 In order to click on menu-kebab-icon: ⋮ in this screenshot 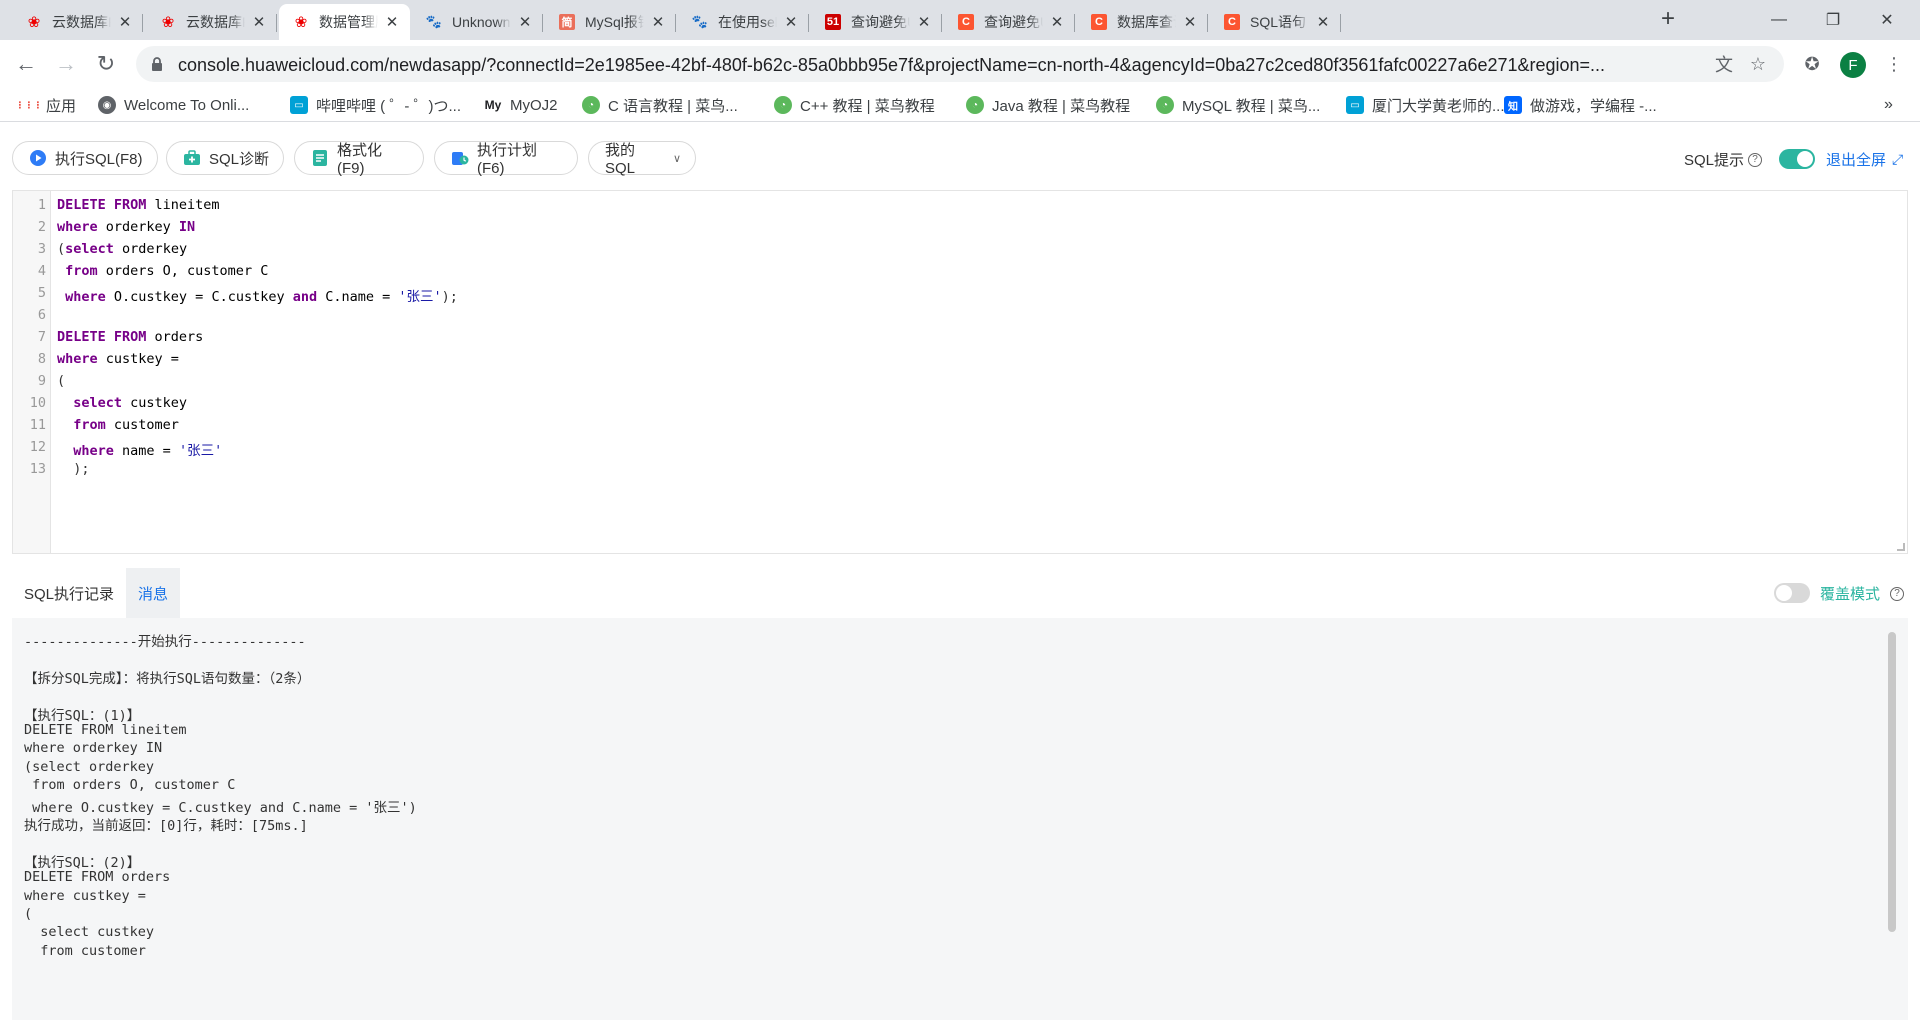, I will do `click(1894, 64)`.